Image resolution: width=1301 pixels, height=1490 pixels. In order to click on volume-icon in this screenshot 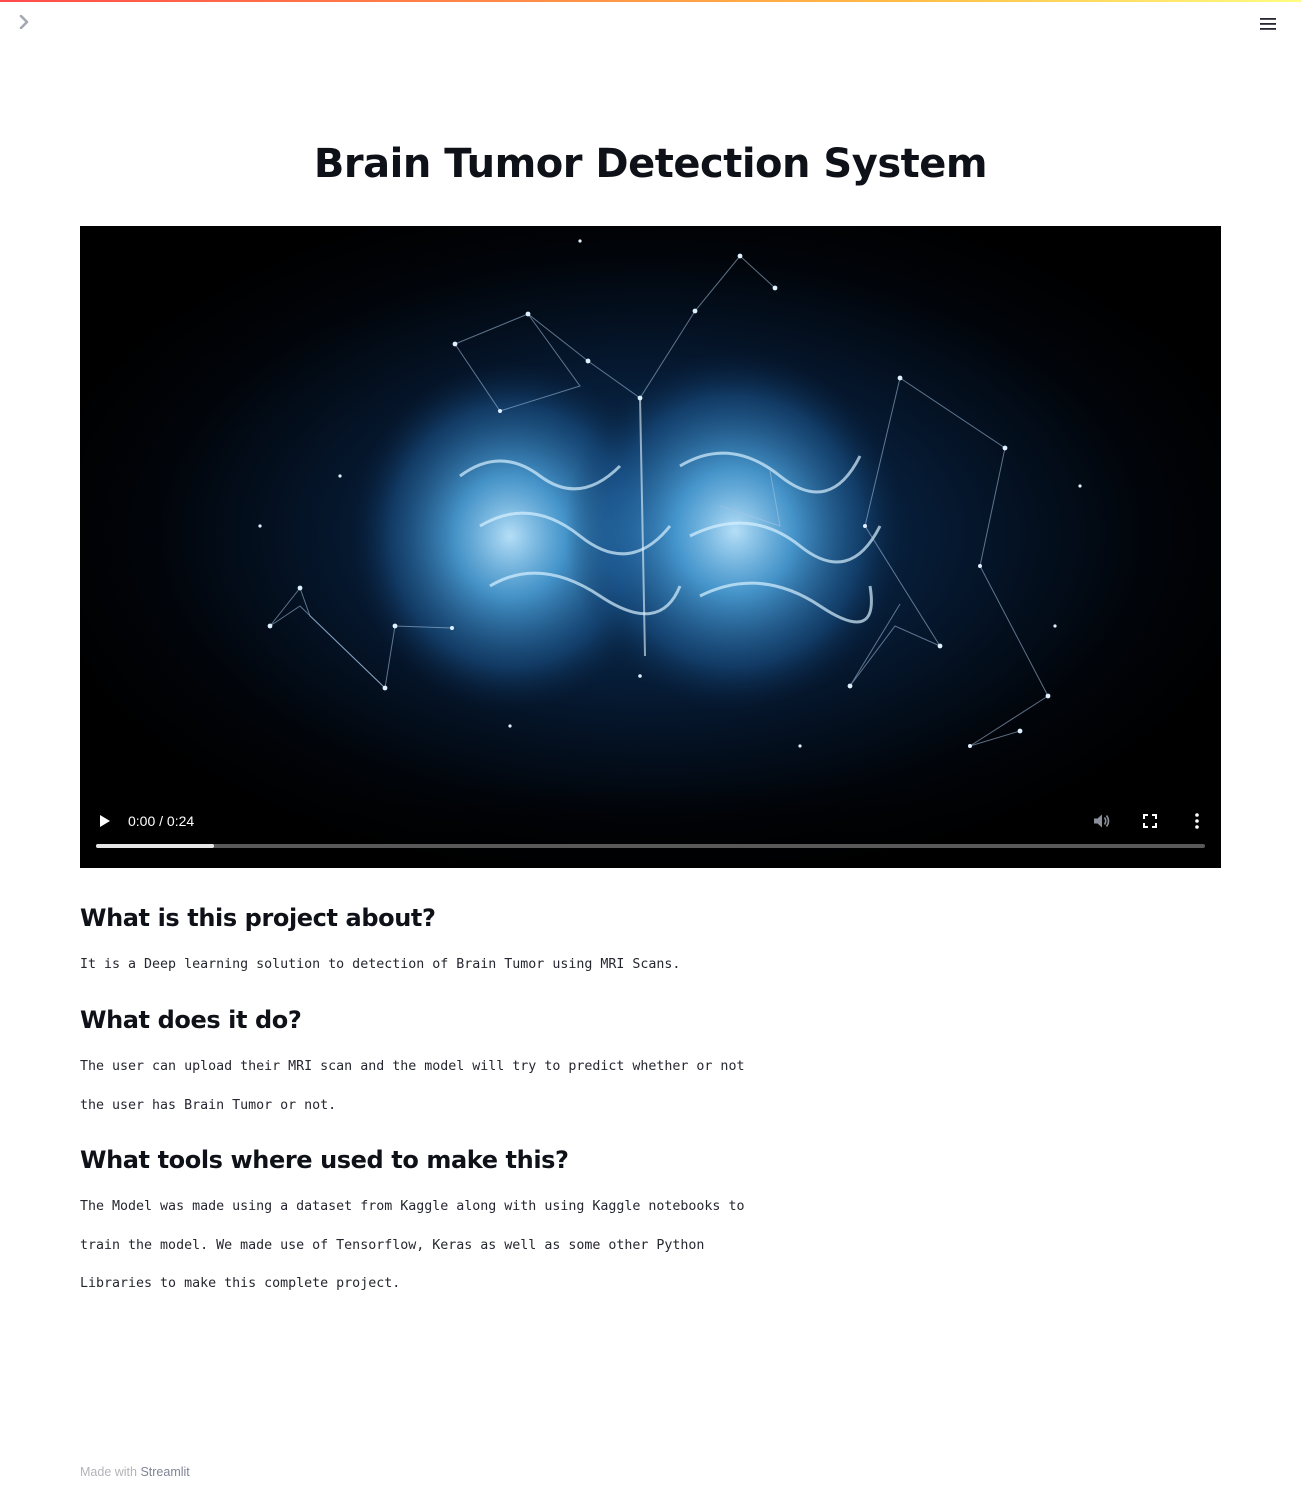, I will do `click(1102, 821)`.